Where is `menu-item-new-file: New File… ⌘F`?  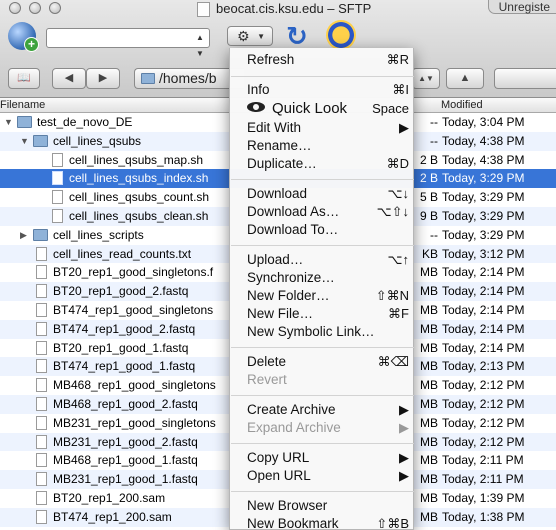
menu-item-new-file: New File… ⌘F is located at coordinates (322, 314).